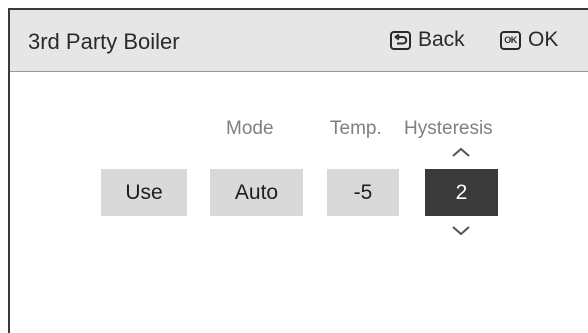 The image size is (588, 333). I want to click on ok-label: OK, so click(543, 39).